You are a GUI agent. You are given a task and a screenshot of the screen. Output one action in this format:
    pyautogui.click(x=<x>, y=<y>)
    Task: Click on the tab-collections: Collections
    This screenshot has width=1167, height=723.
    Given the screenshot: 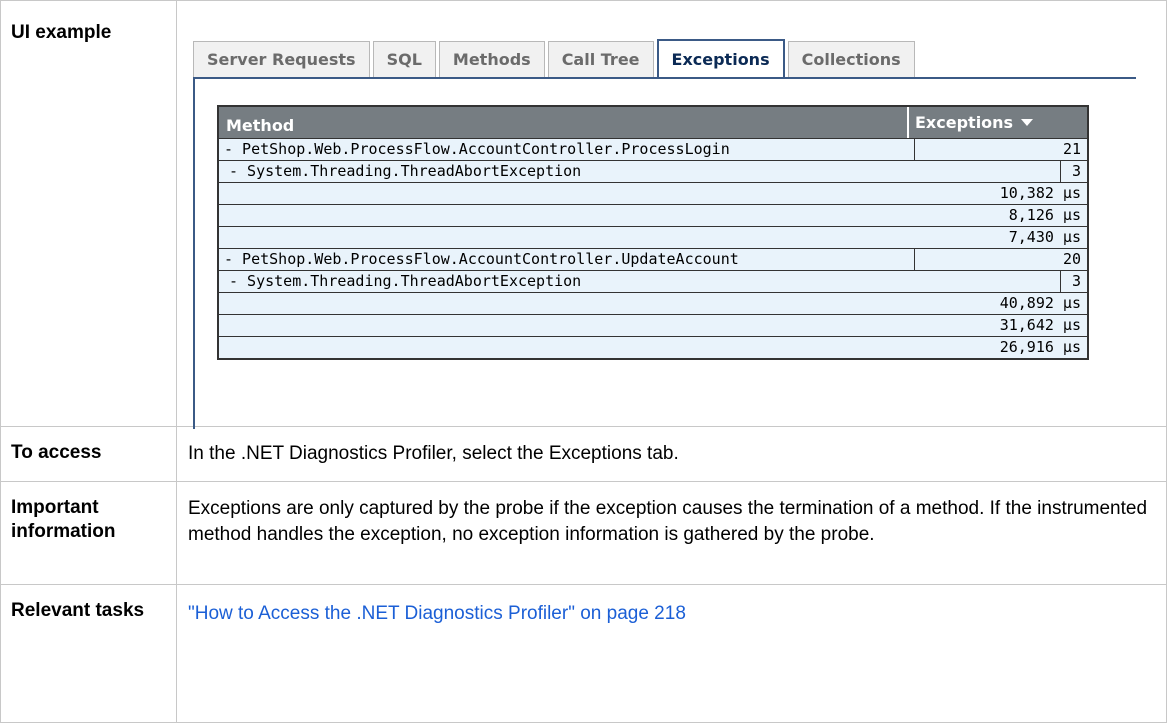 What is the action you would take?
    pyautogui.click(x=851, y=59)
    